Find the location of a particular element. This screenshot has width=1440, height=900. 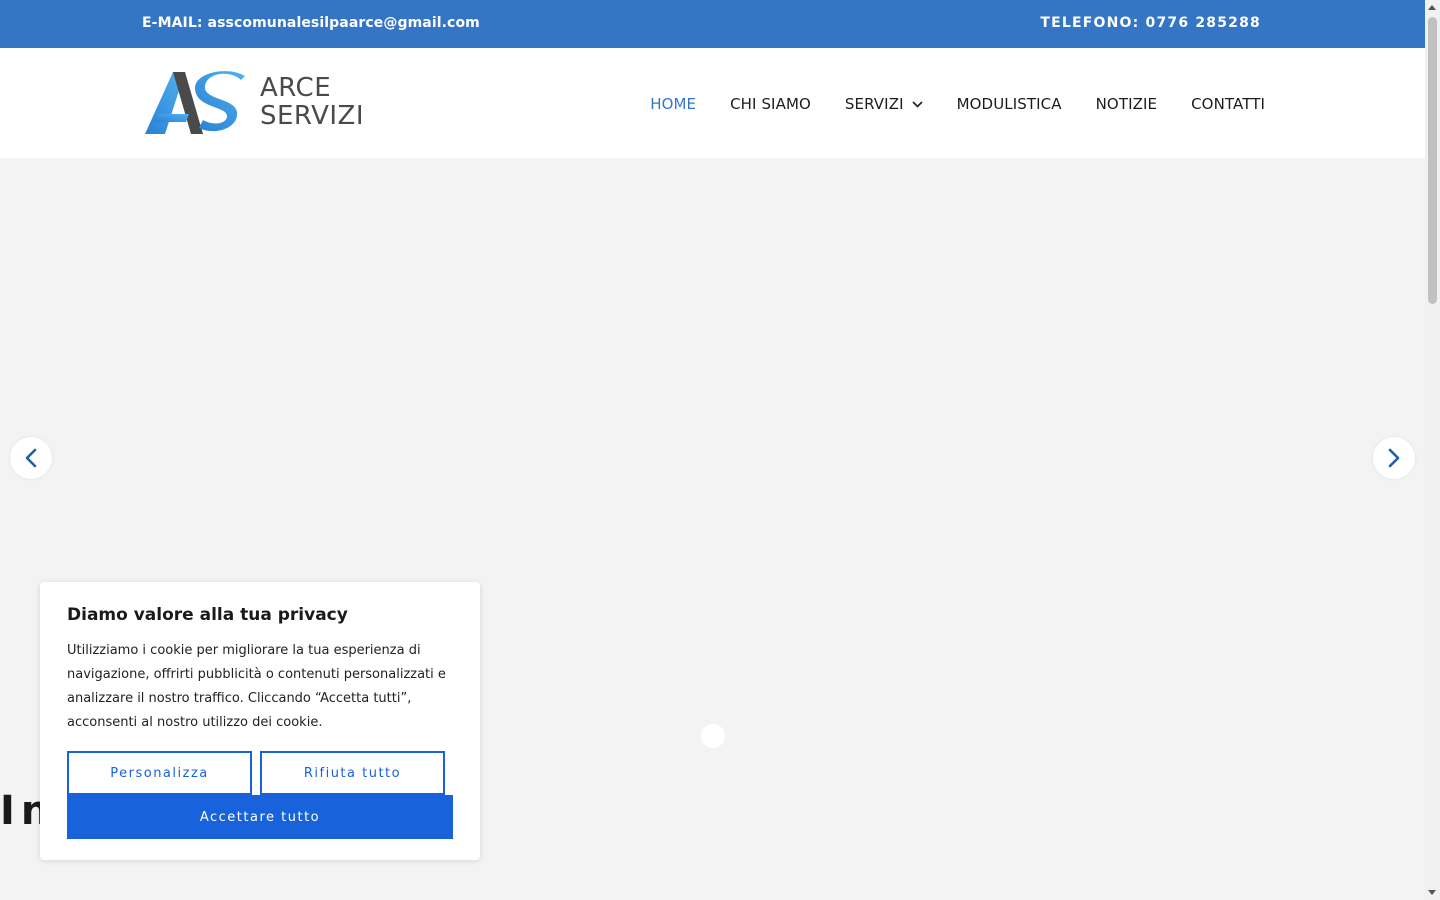

accept-all-button: Accettare tutto is located at coordinates (260, 817).